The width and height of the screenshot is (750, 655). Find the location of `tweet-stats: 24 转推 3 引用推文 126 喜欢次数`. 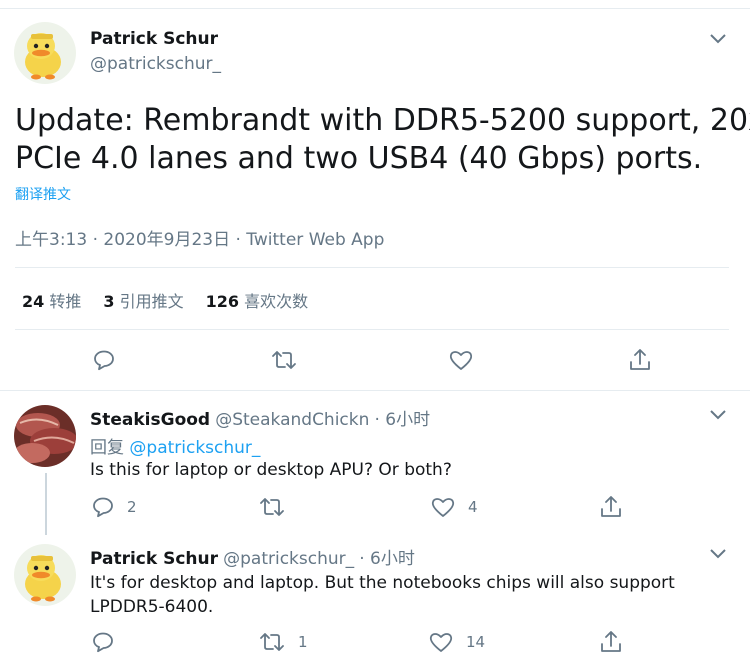

tweet-stats: 24 转推 3 引用推文 126 喜欢次数 is located at coordinates (165, 300).